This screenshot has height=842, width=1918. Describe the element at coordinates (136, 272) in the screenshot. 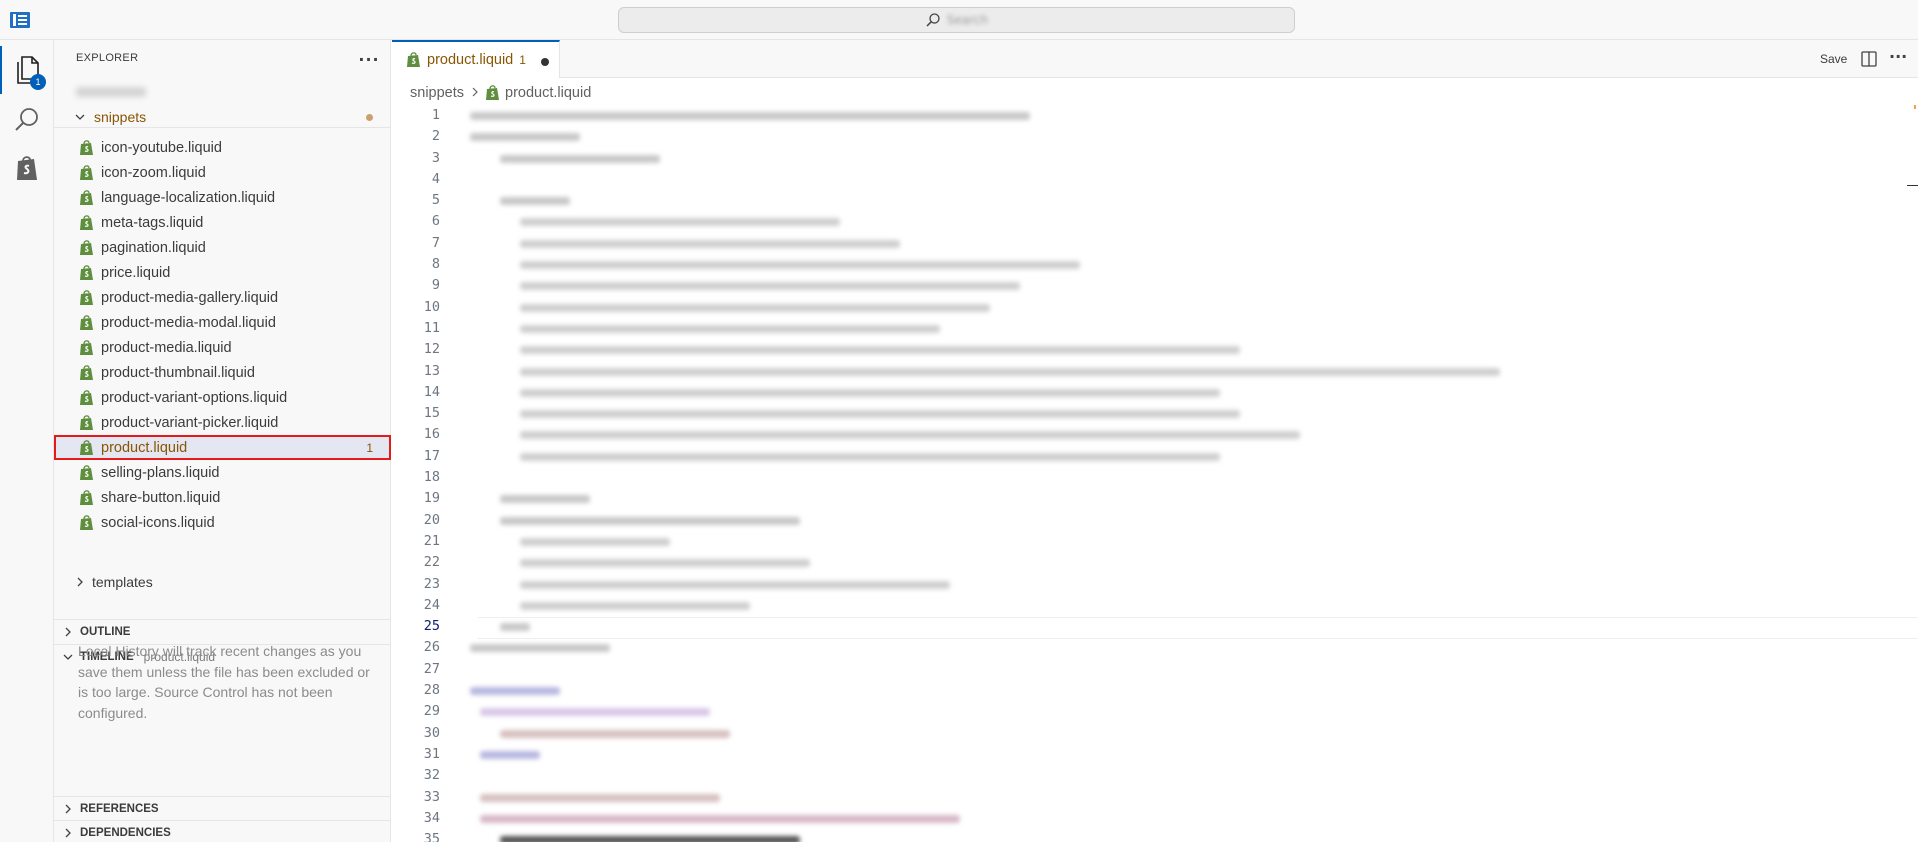

I see `file-name: price.liquid` at that location.